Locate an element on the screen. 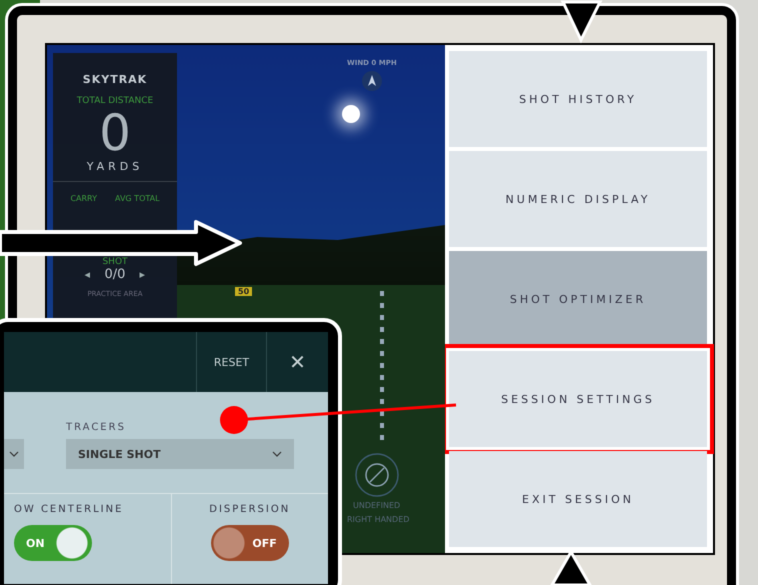  moon-glow is located at coordinates (351, 114).